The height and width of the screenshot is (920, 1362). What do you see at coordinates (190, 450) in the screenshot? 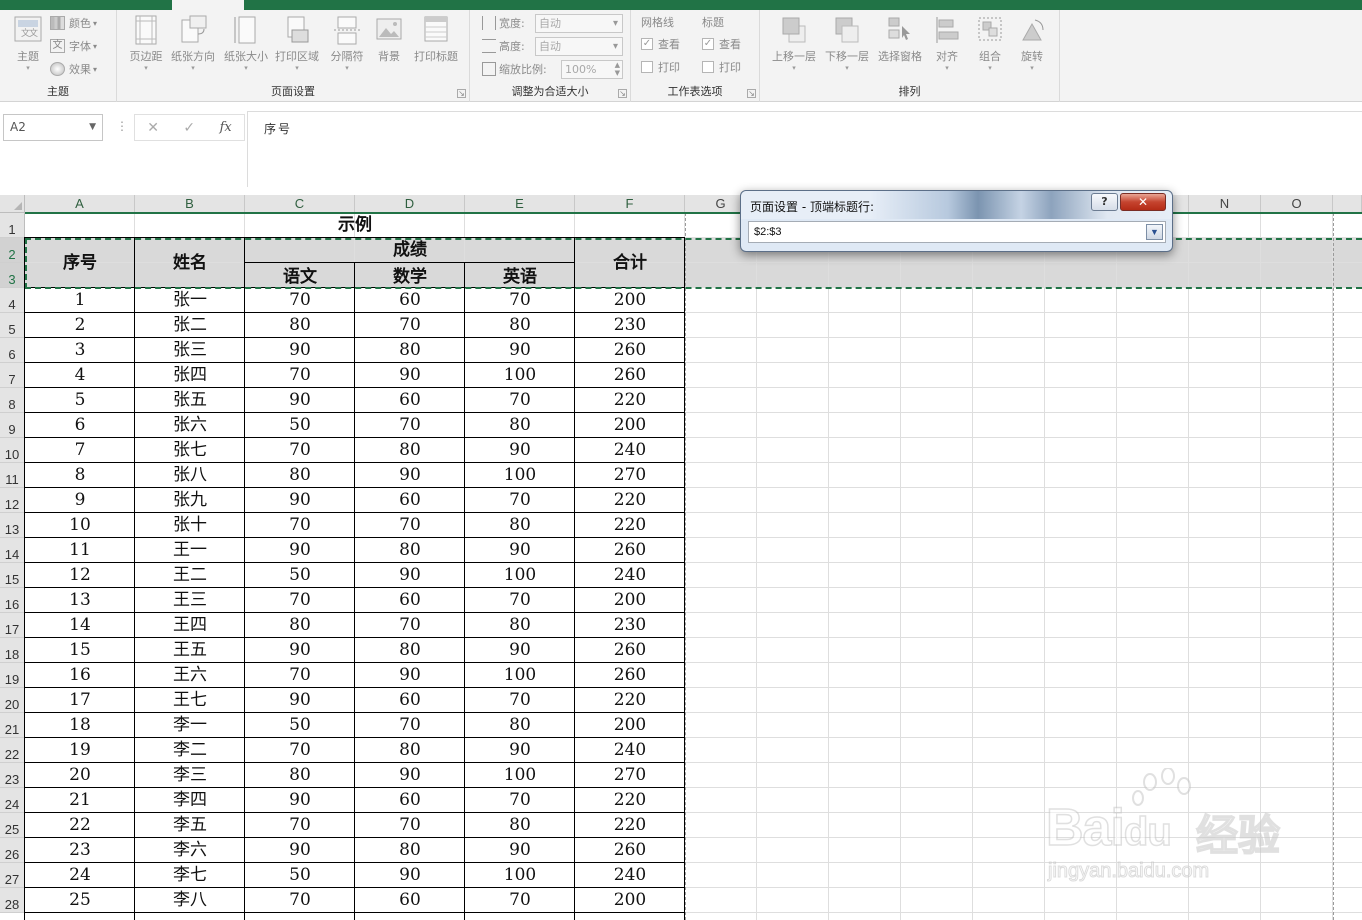
I see `table-cell: 张七` at bounding box center [190, 450].